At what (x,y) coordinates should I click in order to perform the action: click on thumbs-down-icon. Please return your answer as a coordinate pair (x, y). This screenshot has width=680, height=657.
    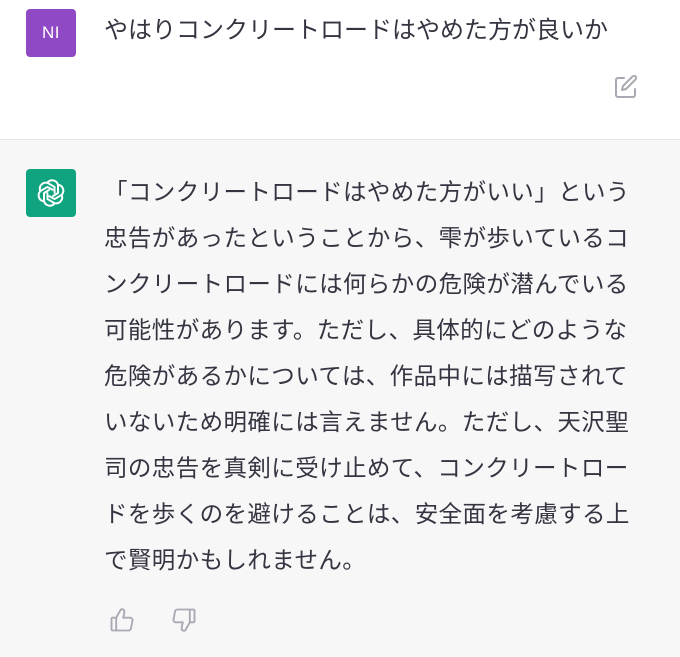
    Looking at the image, I should click on (184, 620).